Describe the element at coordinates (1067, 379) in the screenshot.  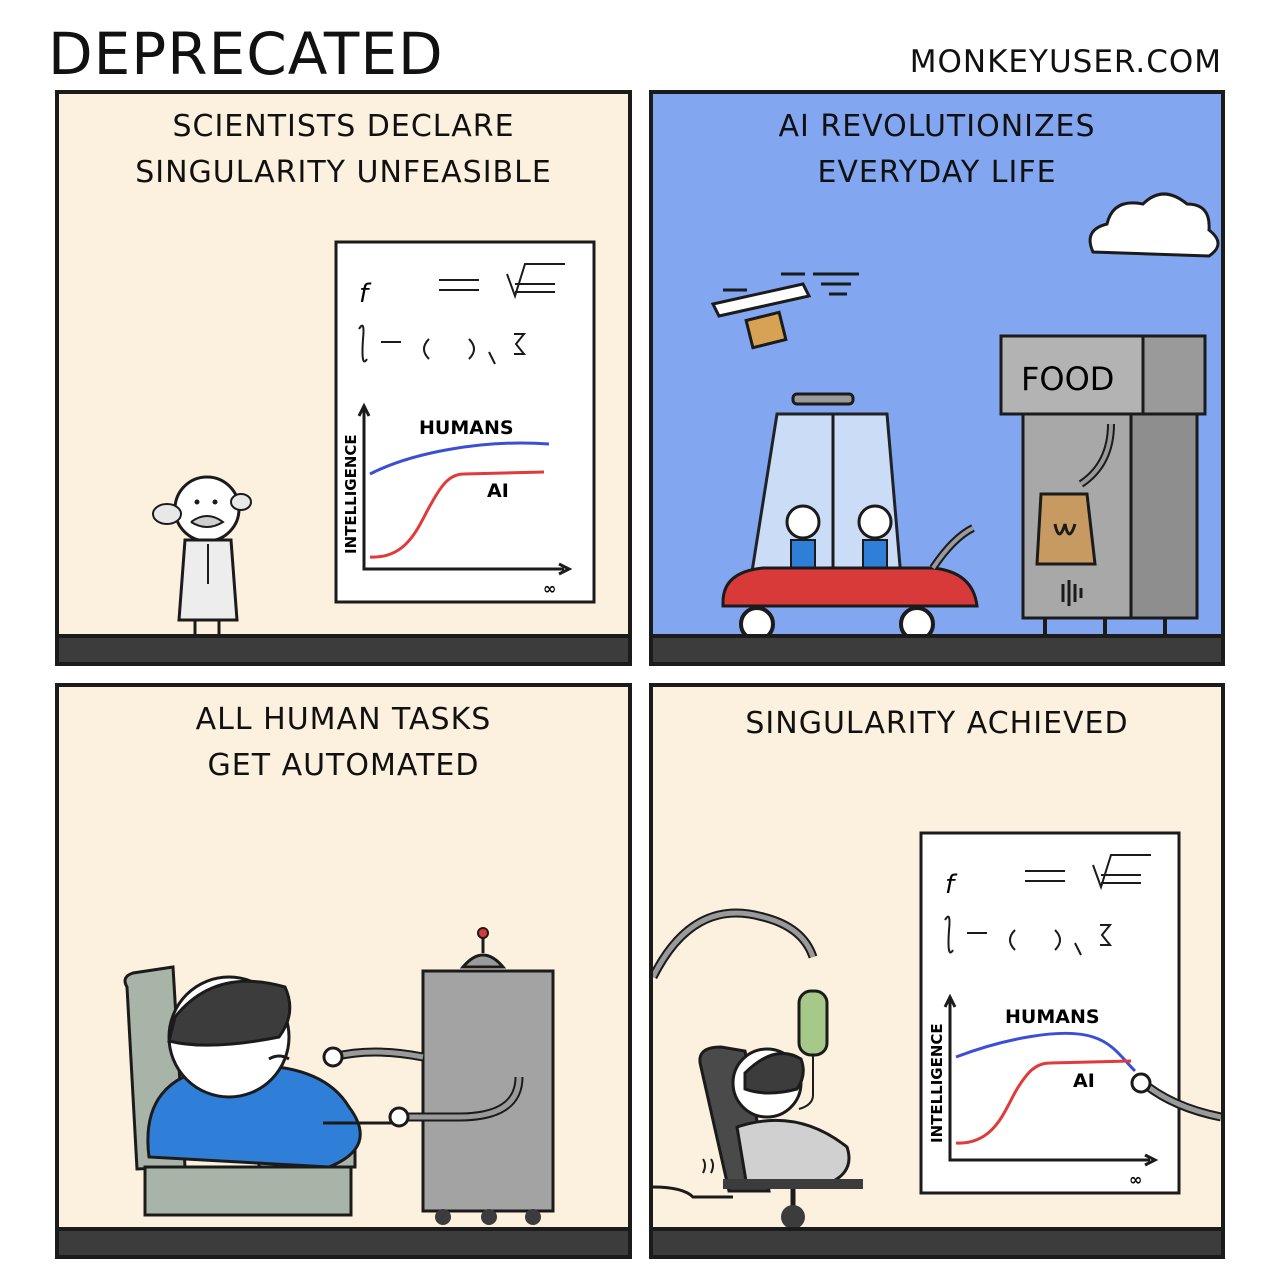
I see `food-sign: FOOD` at that location.